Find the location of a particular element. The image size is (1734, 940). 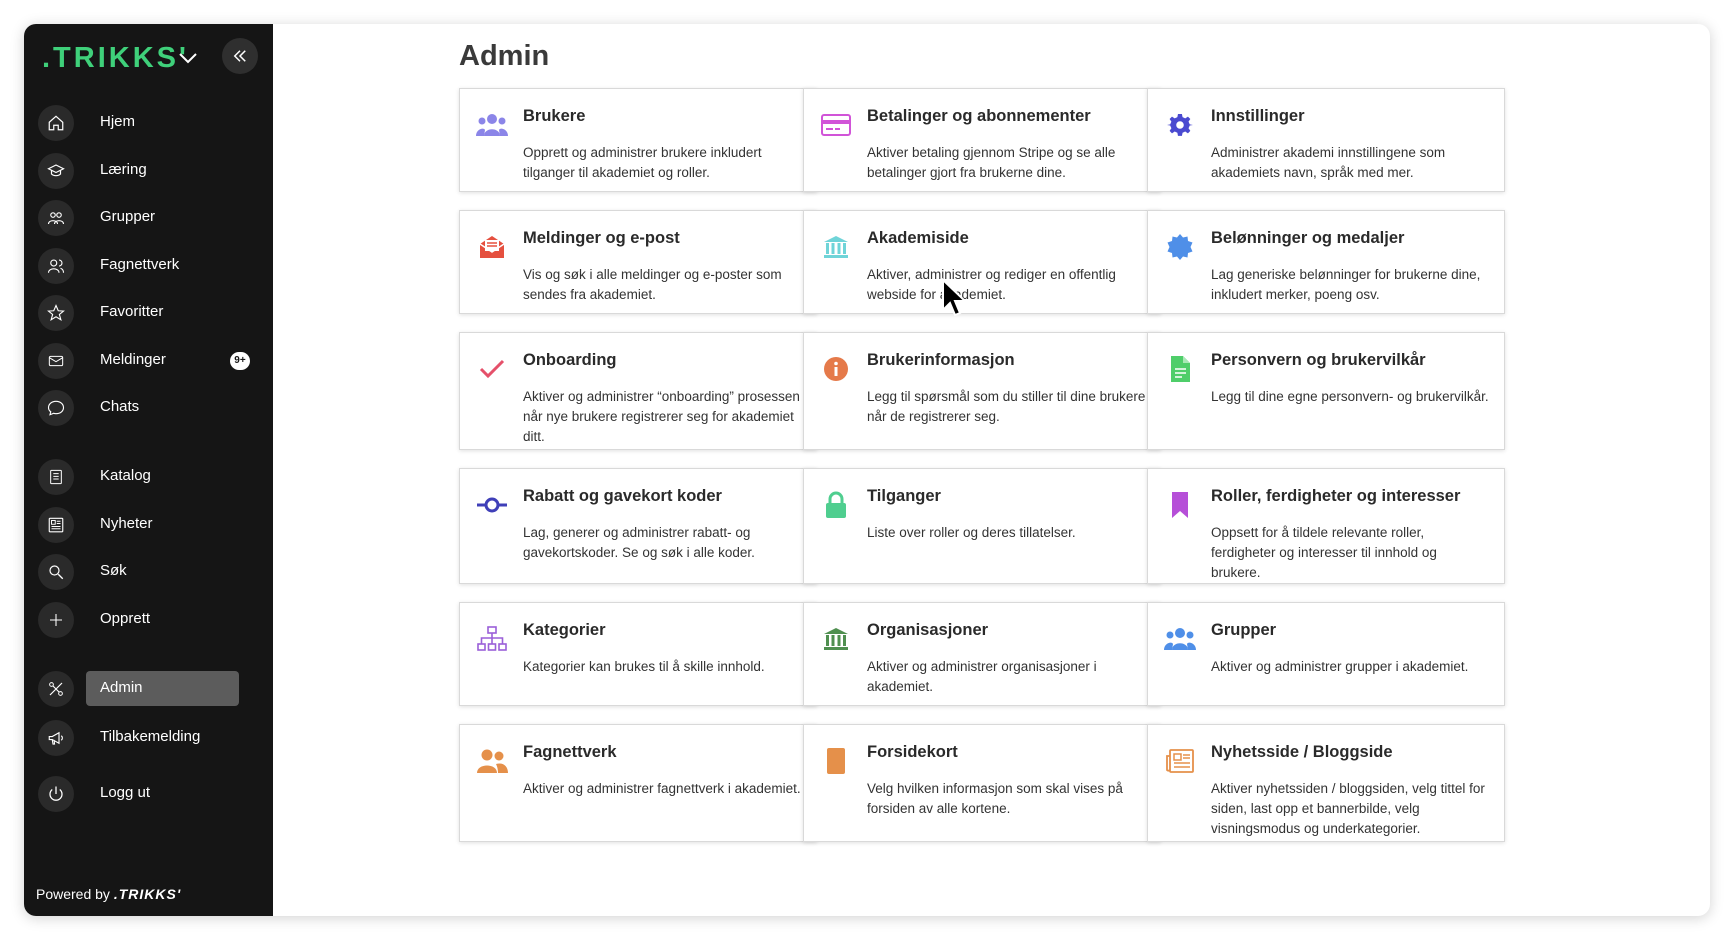

envelope-icon is located at coordinates (56, 361).